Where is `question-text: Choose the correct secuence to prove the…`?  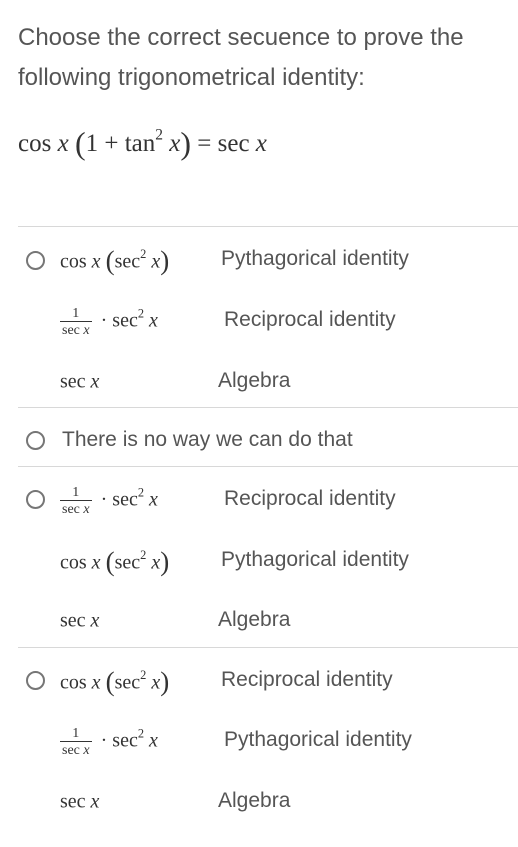
question-text: Choose the correct secuence to prove the… is located at coordinates (265, 58).